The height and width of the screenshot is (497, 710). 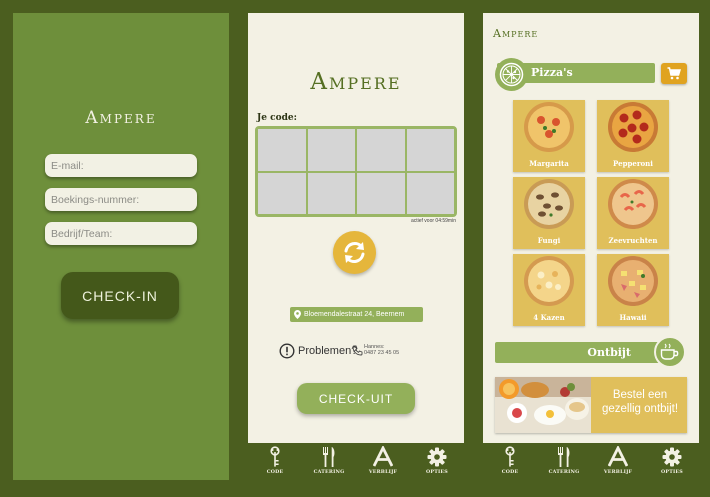 I want to click on breakfast-label: Ontbijt, so click(x=609, y=352).